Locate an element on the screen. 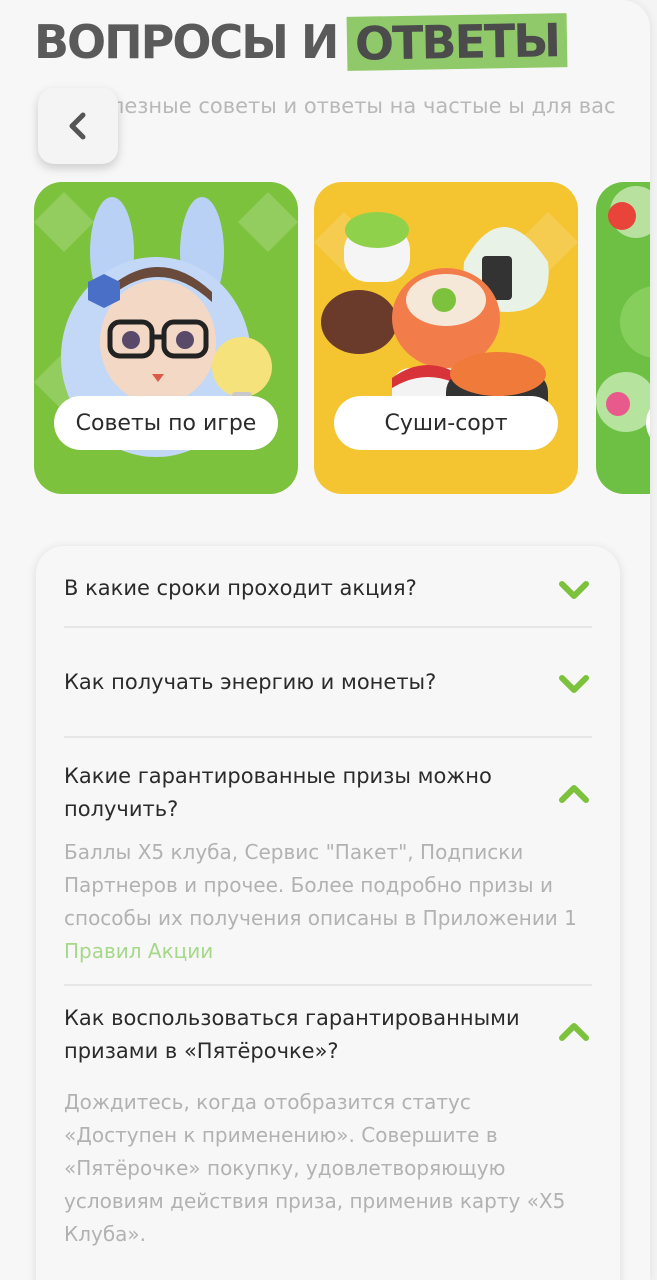  chevron-left-icon is located at coordinates (77, 126).